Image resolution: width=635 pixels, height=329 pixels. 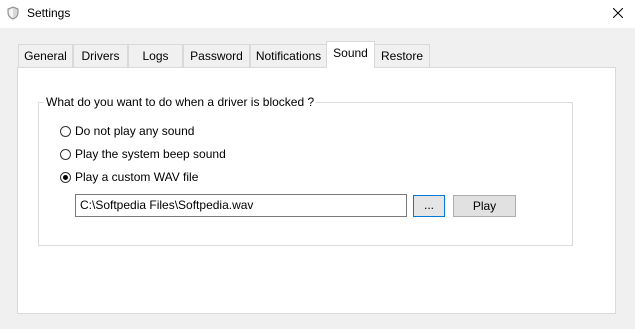 I want to click on tab-logs: Logs, so click(x=155, y=55).